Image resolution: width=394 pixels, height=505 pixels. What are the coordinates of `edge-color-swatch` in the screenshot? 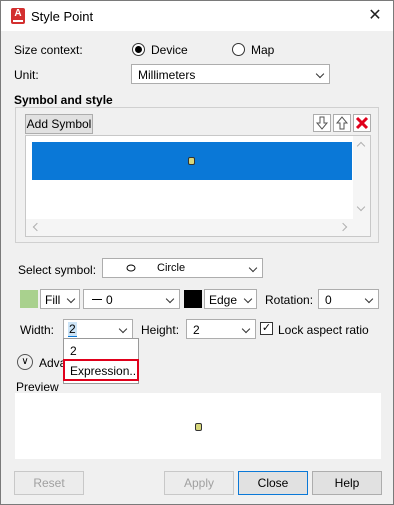 It's located at (193, 299).